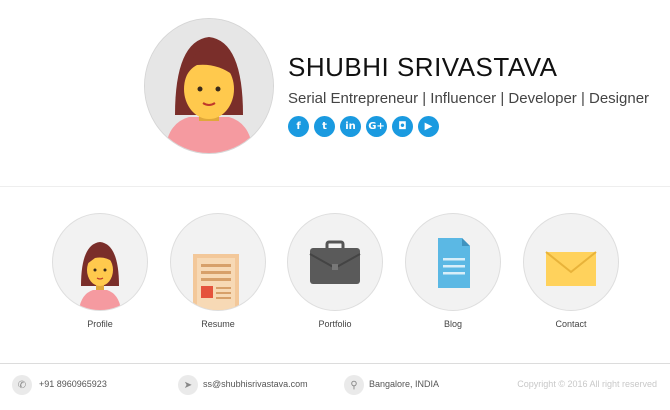 Image resolution: width=670 pixels, height=410 pixels. I want to click on instagram-icon: ◘, so click(402, 126).